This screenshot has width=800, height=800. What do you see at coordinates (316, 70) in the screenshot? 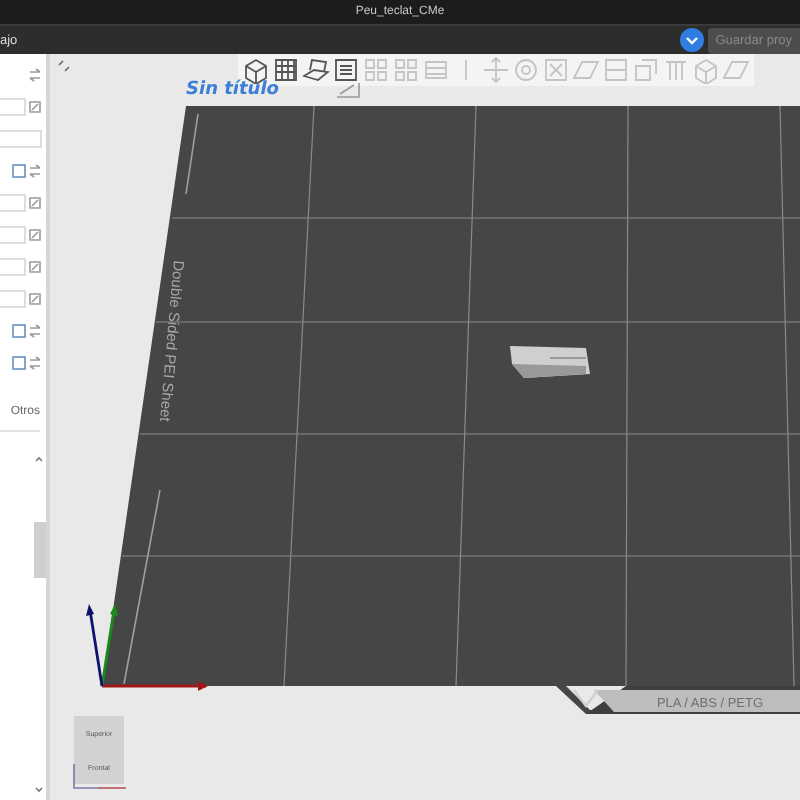
I see `layers-tool-icon` at bounding box center [316, 70].